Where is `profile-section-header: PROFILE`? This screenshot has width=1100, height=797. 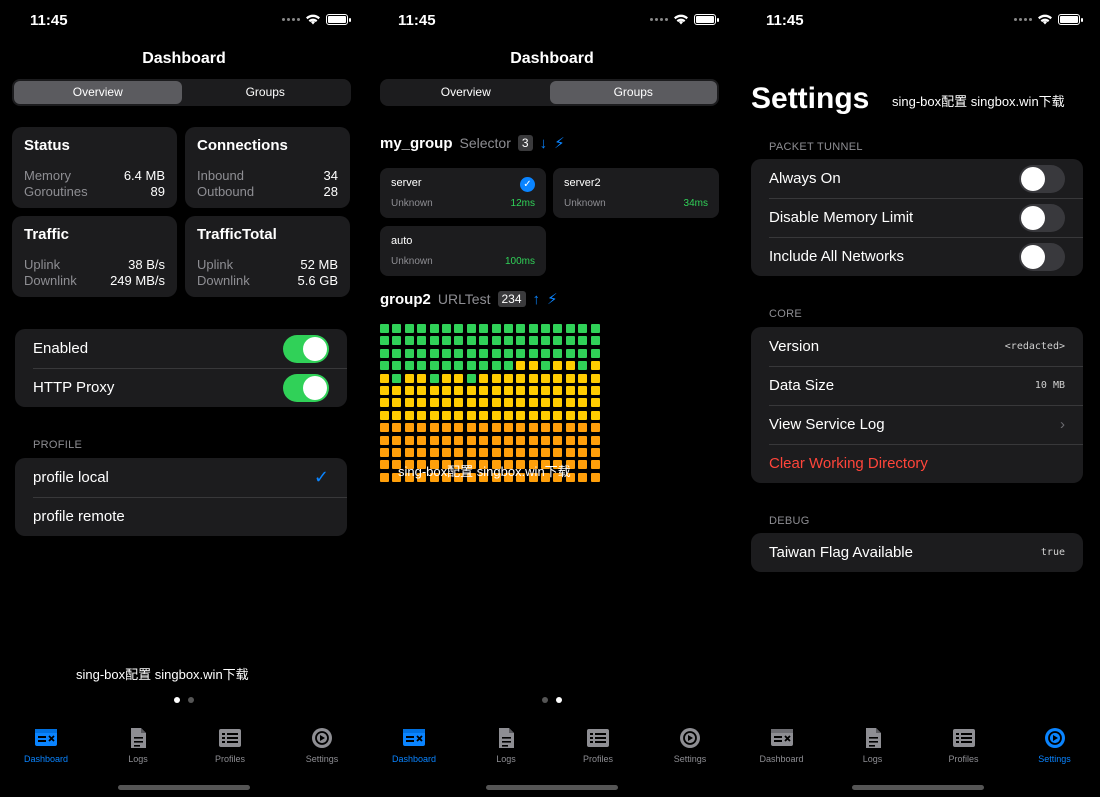 profile-section-header: PROFILE is located at coordinates (58, 445).